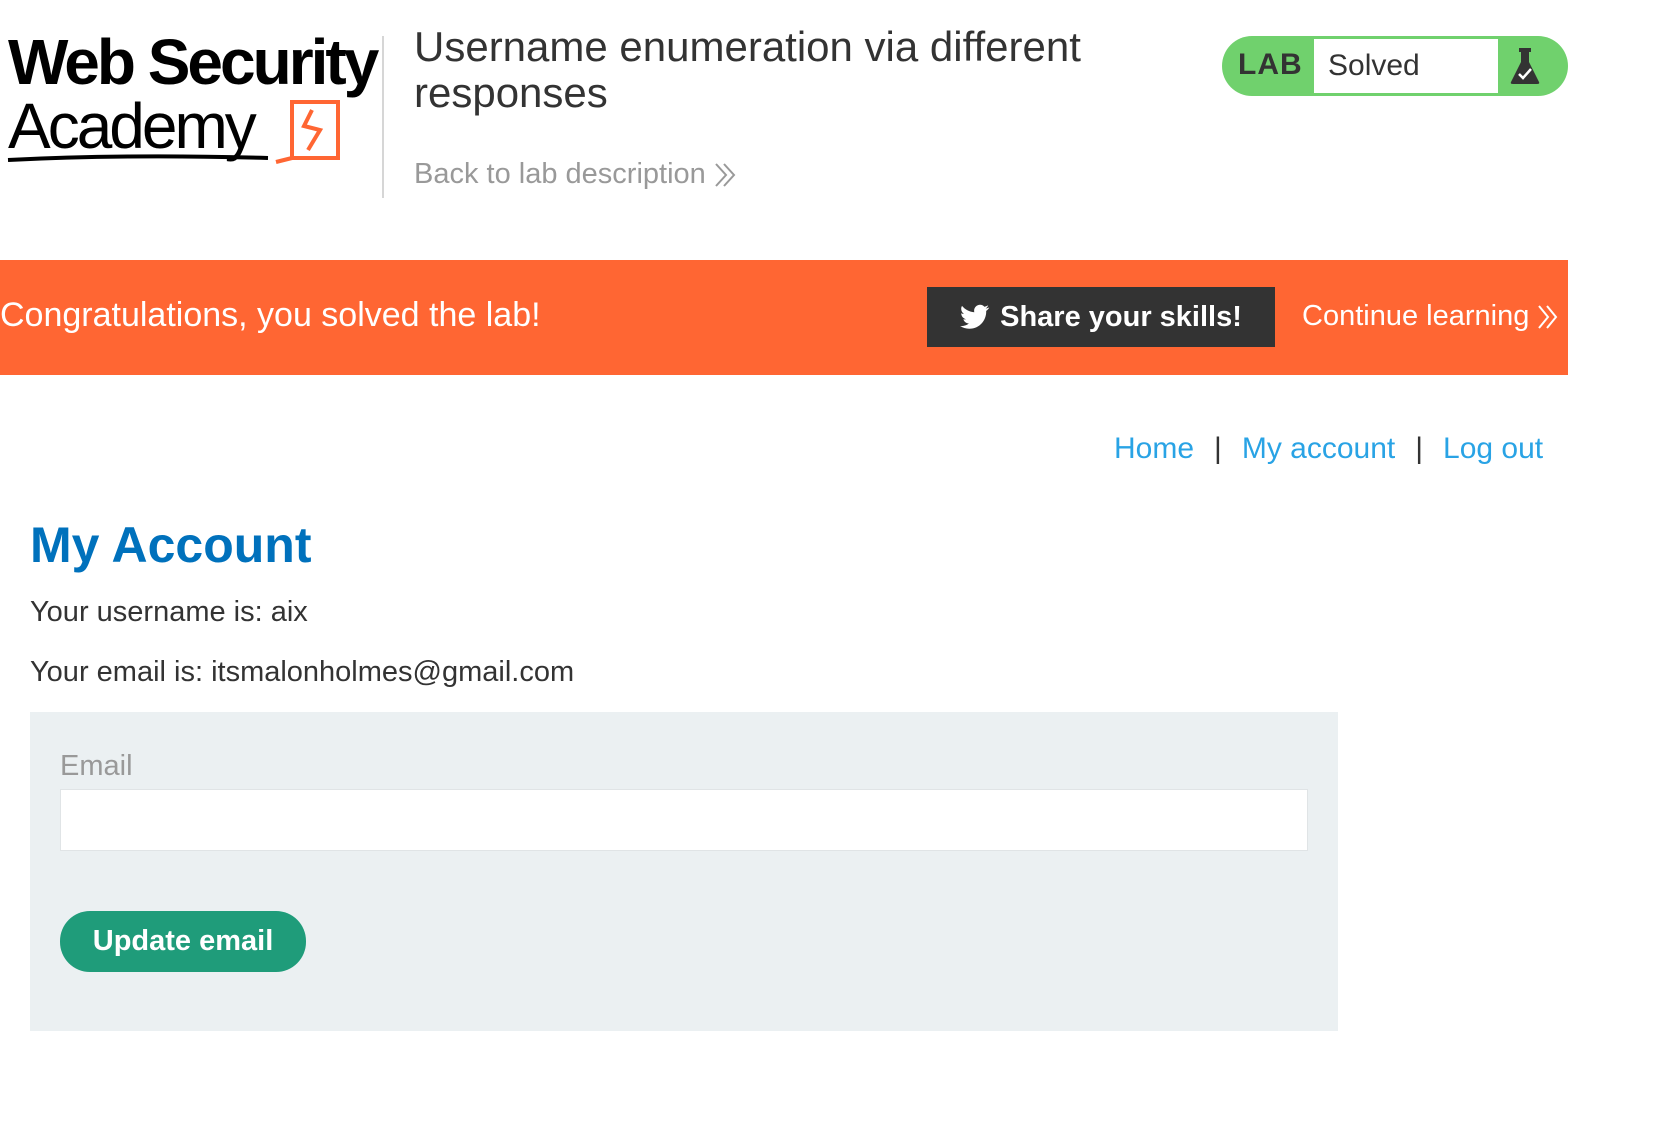  What do you see at coordinates (183, 941) in the screenshot?
I see `update-email-button: Update email` at bounding box center [183, 941].